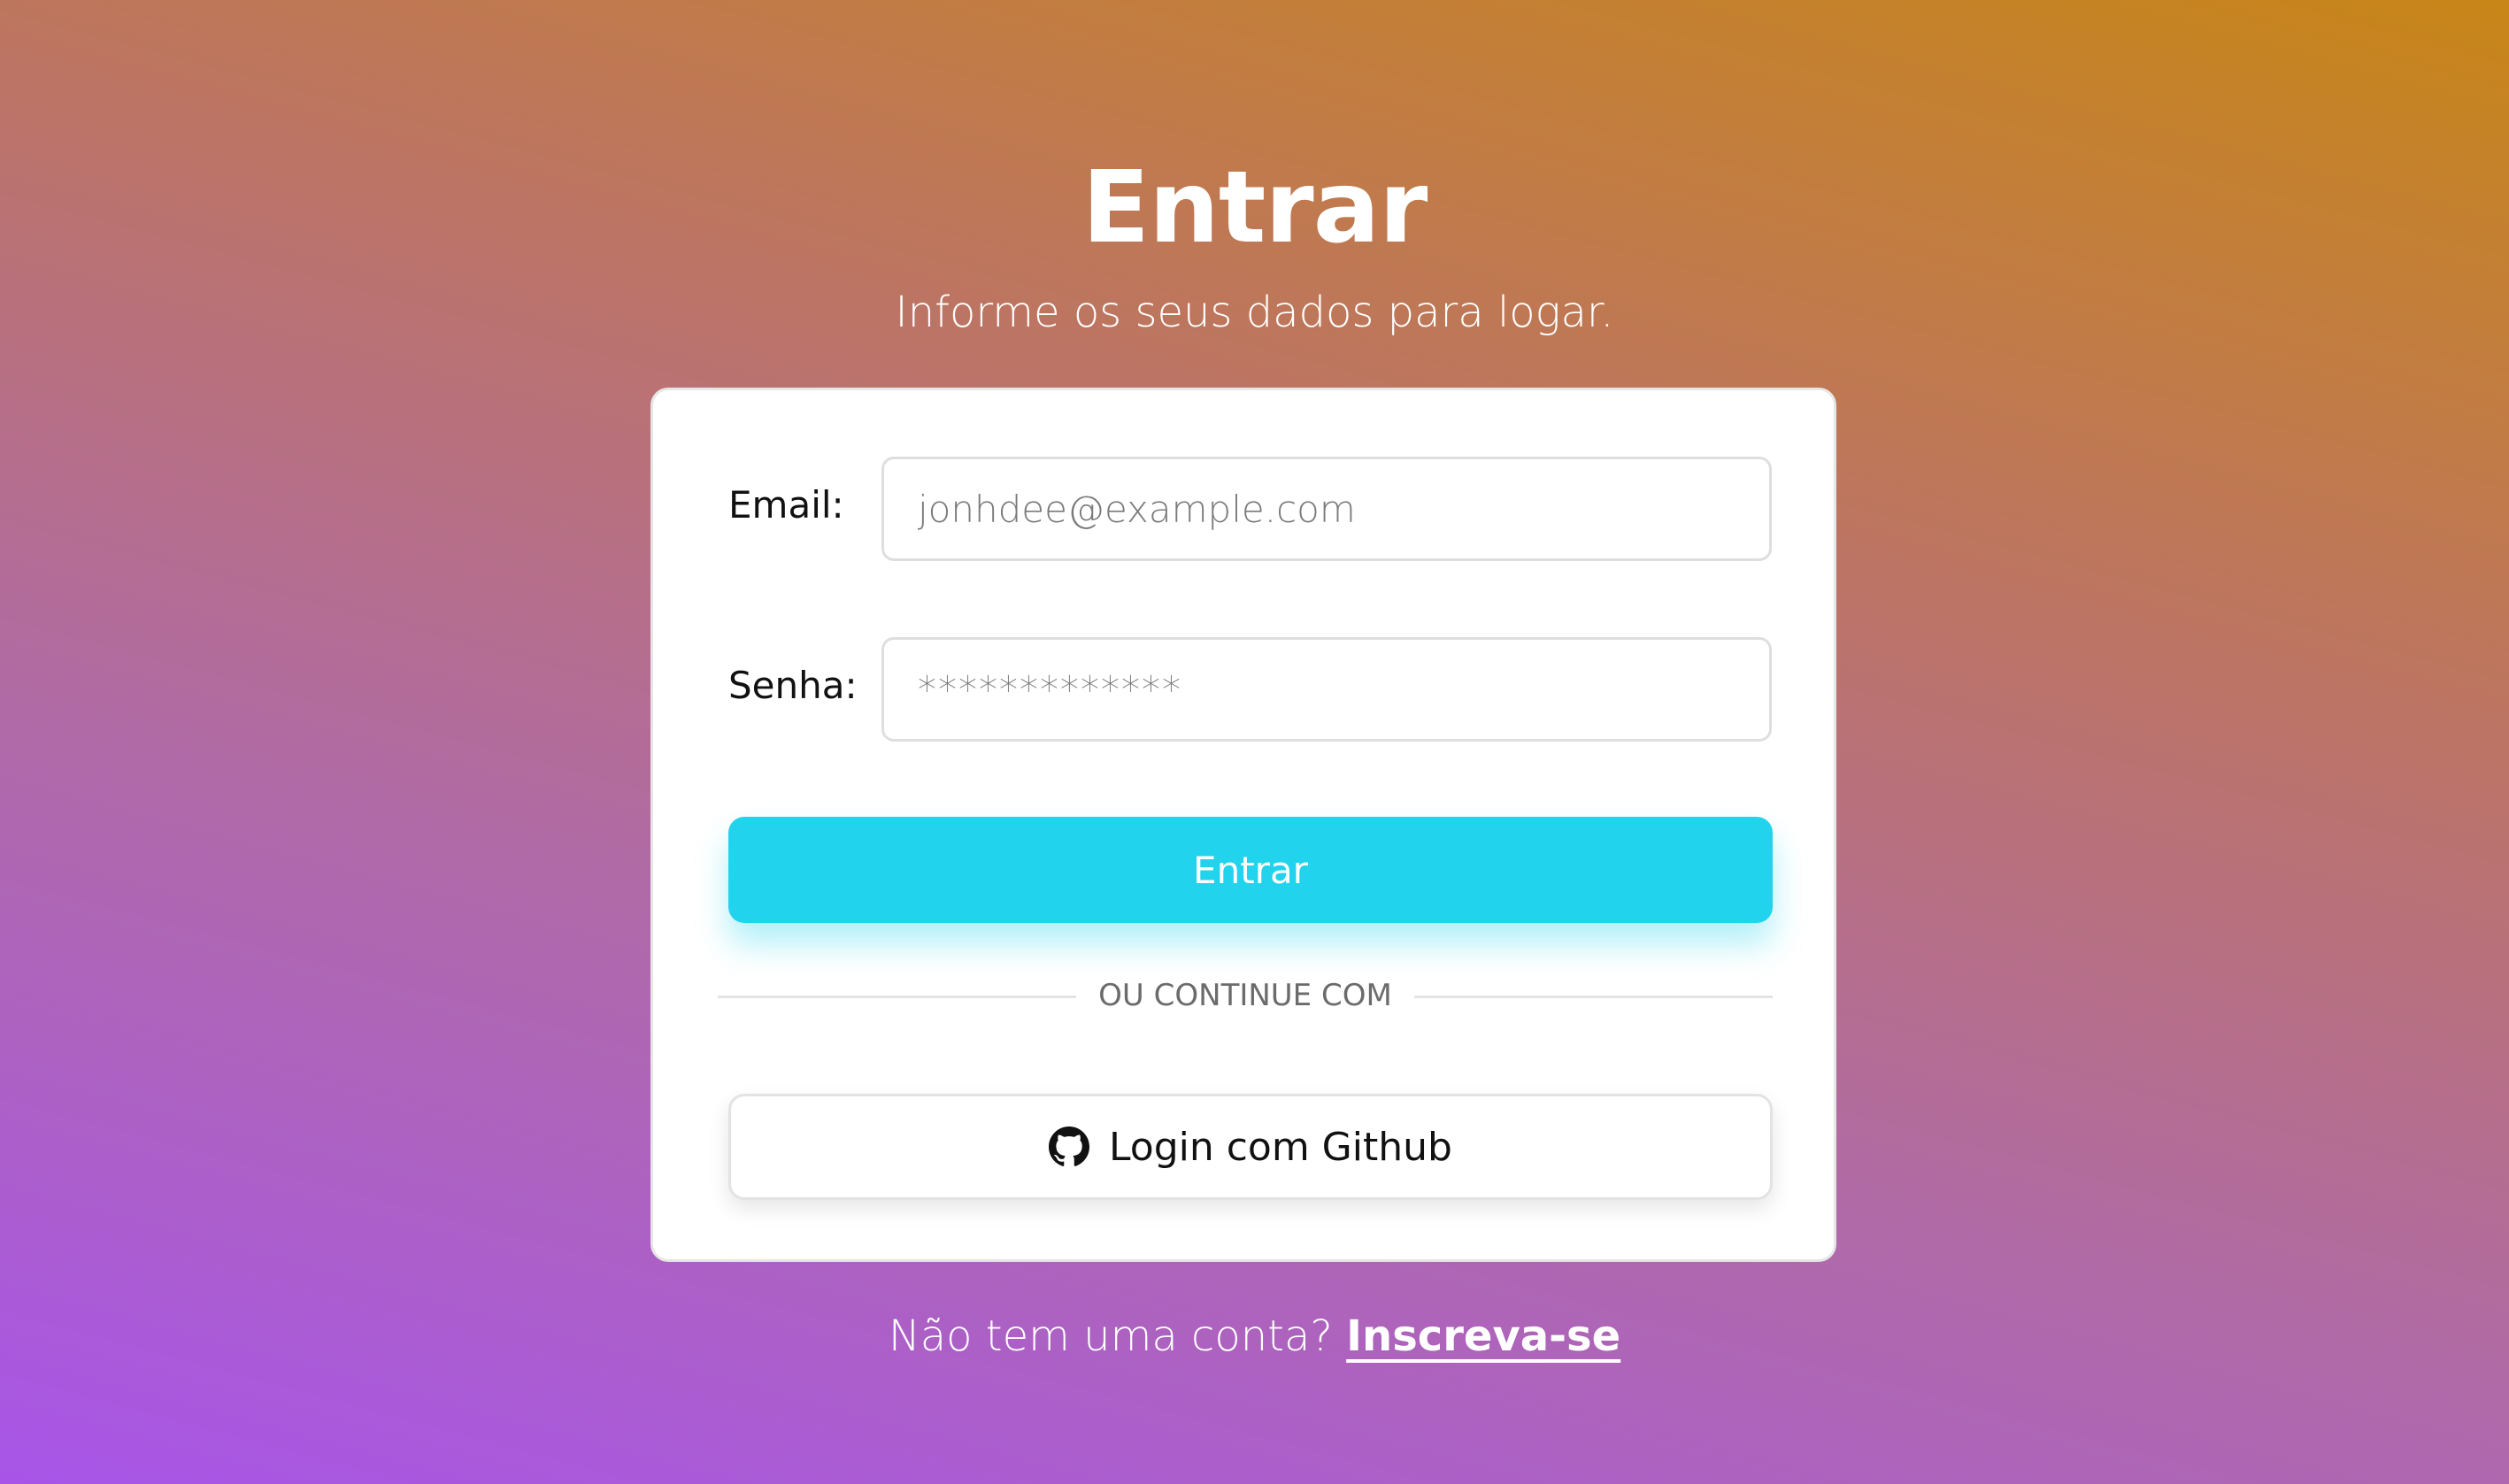 Image resolution: width=2509 pixels, height=1484 pixels. I want to click on password-input, so click(1327, 689).